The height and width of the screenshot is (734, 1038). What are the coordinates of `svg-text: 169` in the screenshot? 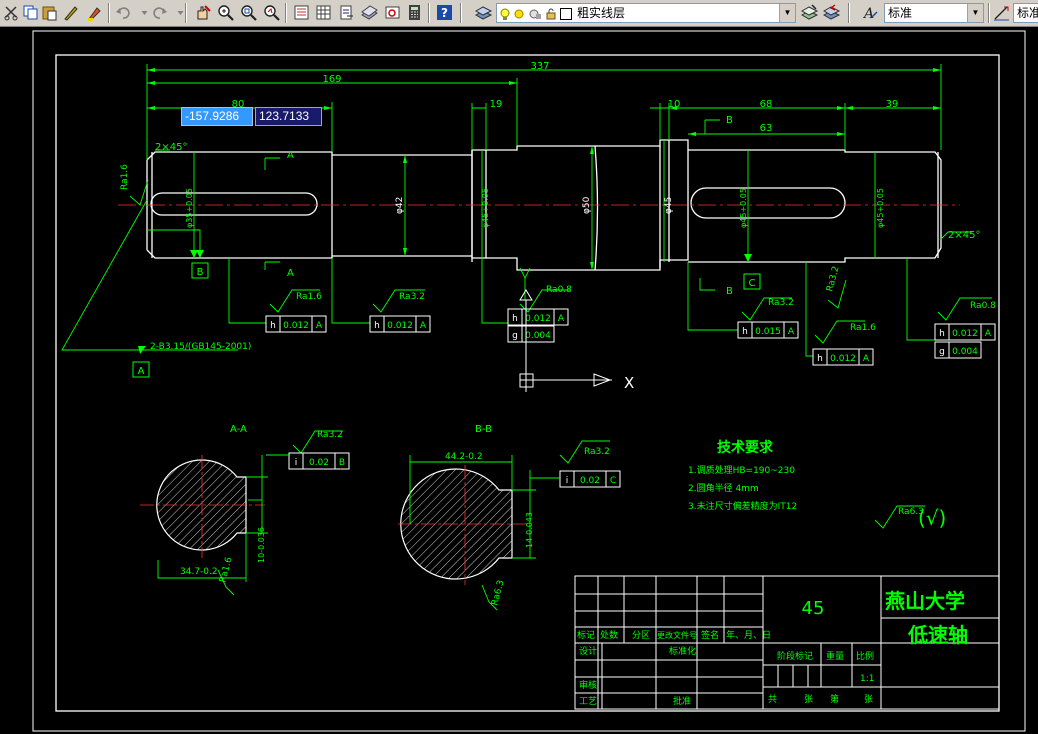 It's located at (331, 79).